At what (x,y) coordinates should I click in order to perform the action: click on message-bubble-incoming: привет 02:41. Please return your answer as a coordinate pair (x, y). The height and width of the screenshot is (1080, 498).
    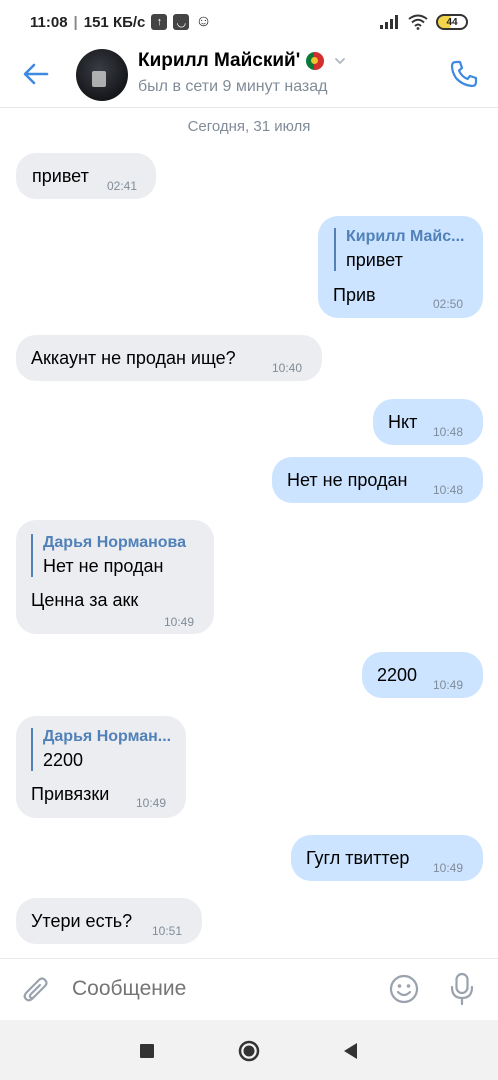
    Looking at the image, I should click on (86, 176).